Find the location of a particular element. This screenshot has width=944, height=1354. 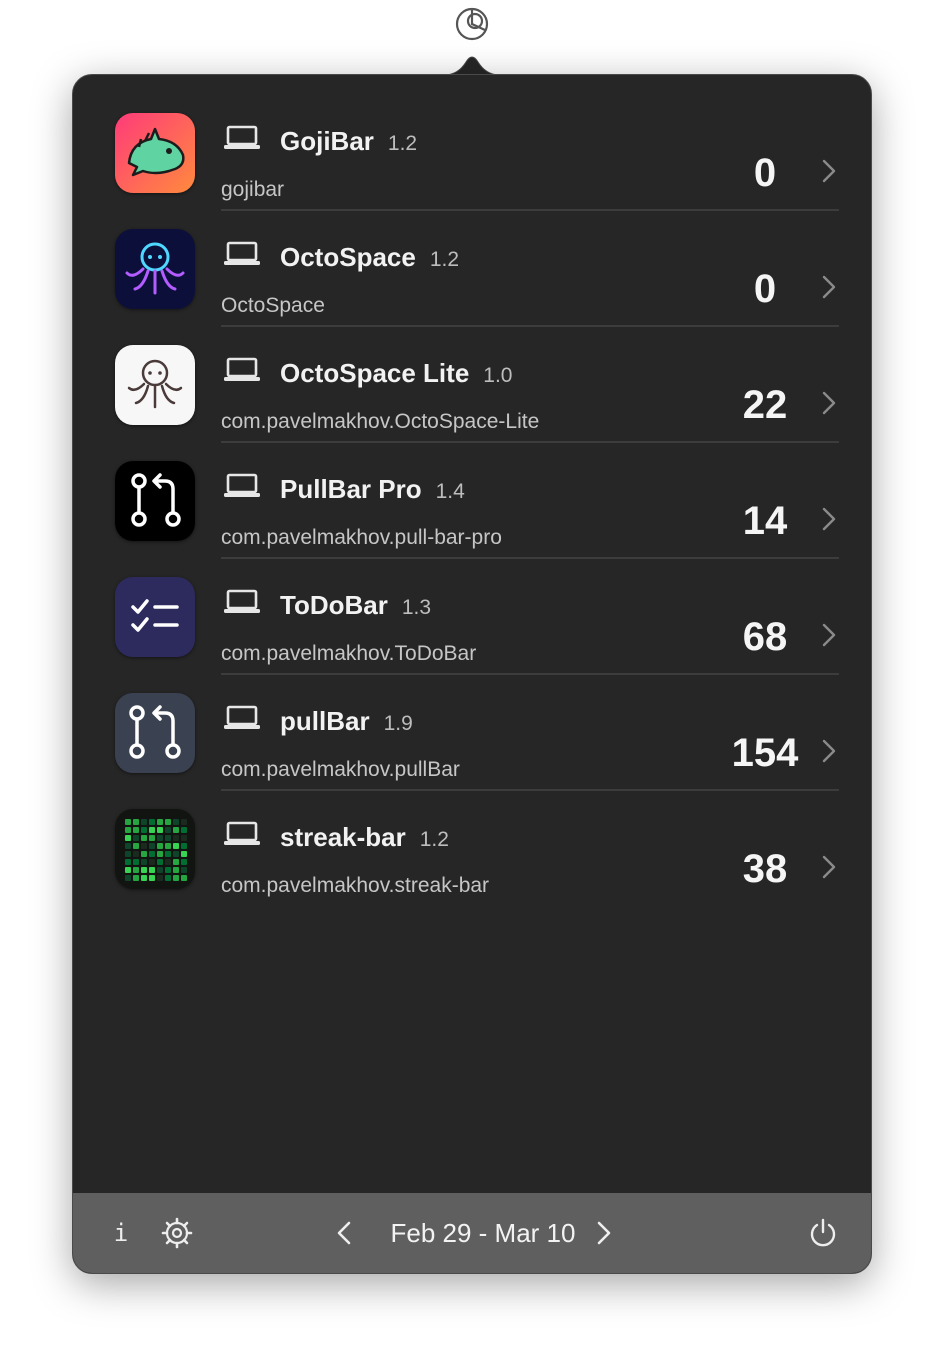

chevron-left-icon is located at coordinates (344, 1233).